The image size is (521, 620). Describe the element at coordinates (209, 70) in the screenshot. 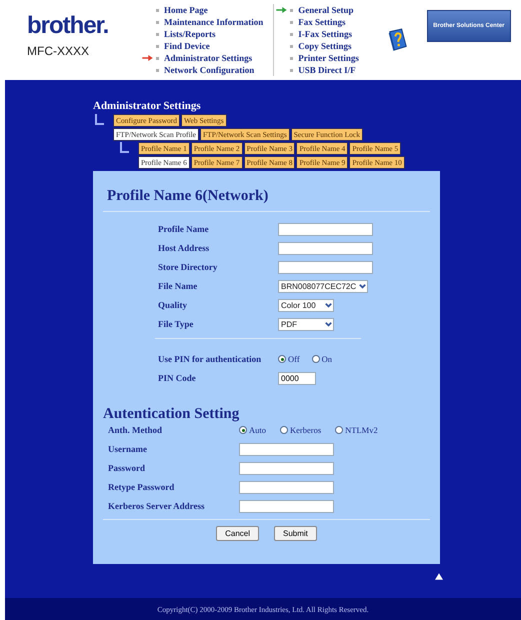

I see `nav-link: Network Configuration` at that location.